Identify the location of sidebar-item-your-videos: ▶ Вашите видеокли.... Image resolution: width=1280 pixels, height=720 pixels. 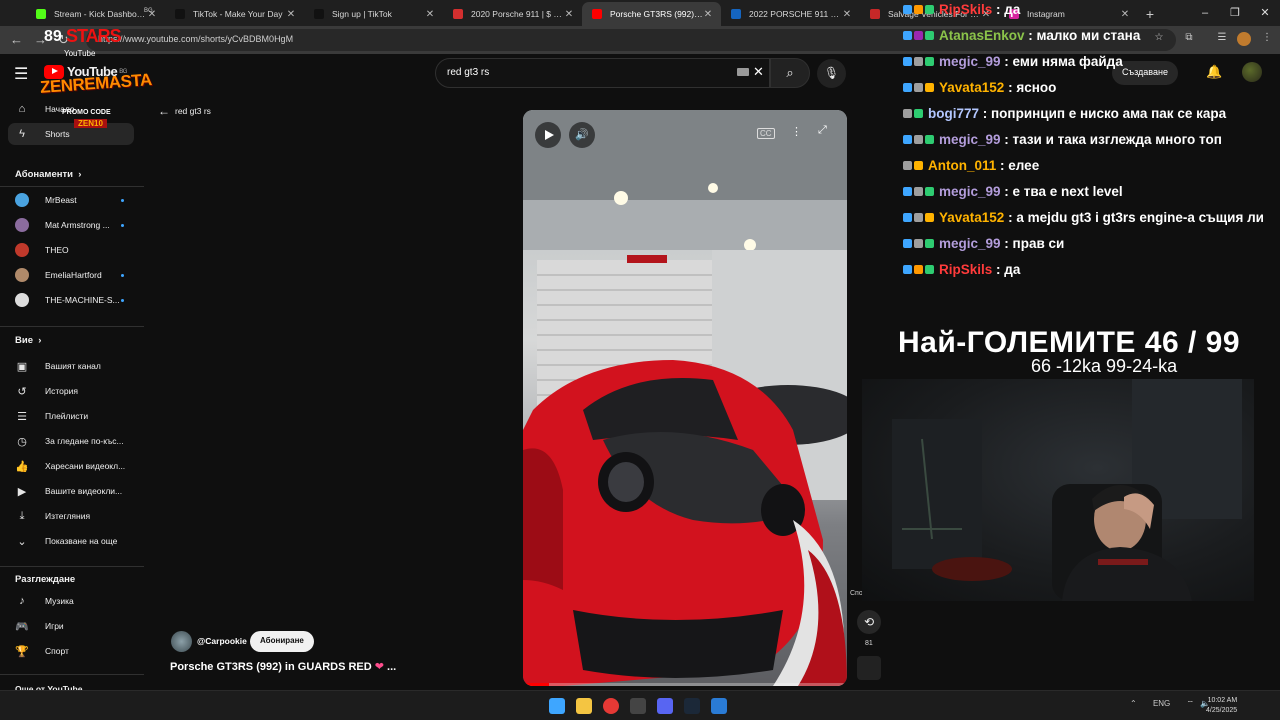
(71, 491).